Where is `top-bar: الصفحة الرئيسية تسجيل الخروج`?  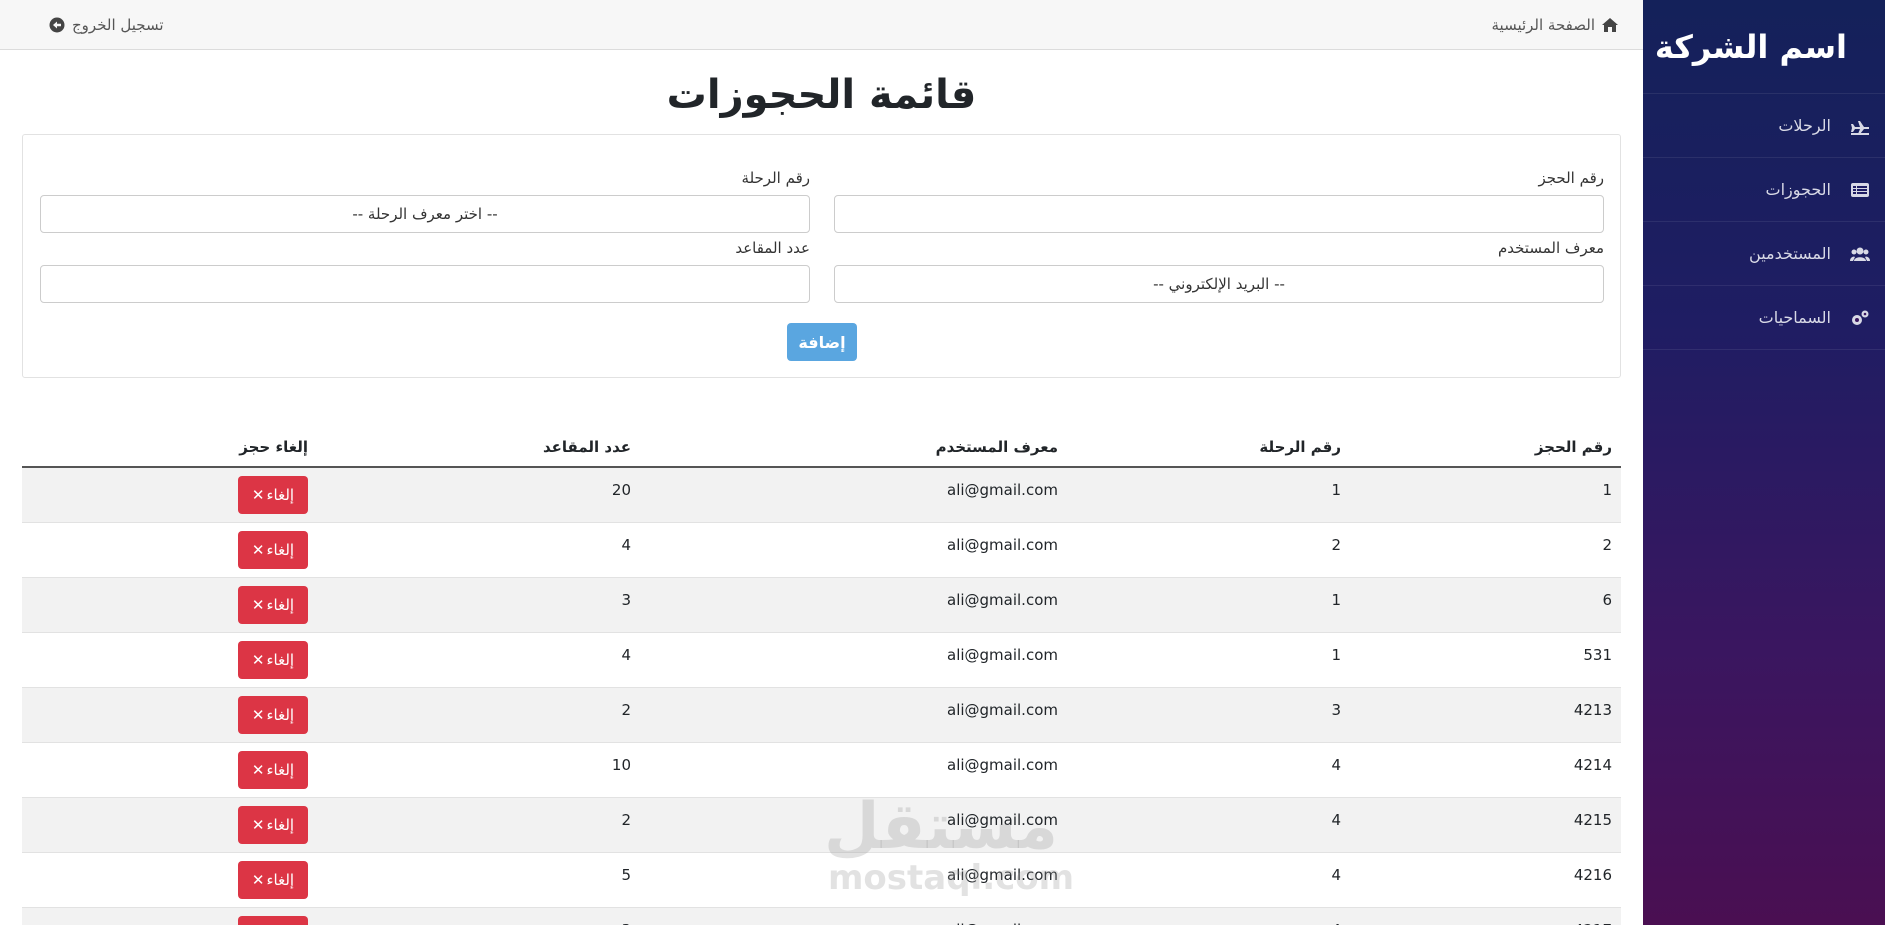 top-bar: الصفحة الرئيسية تسجيل الخروج is located at coordinates (821, 25).